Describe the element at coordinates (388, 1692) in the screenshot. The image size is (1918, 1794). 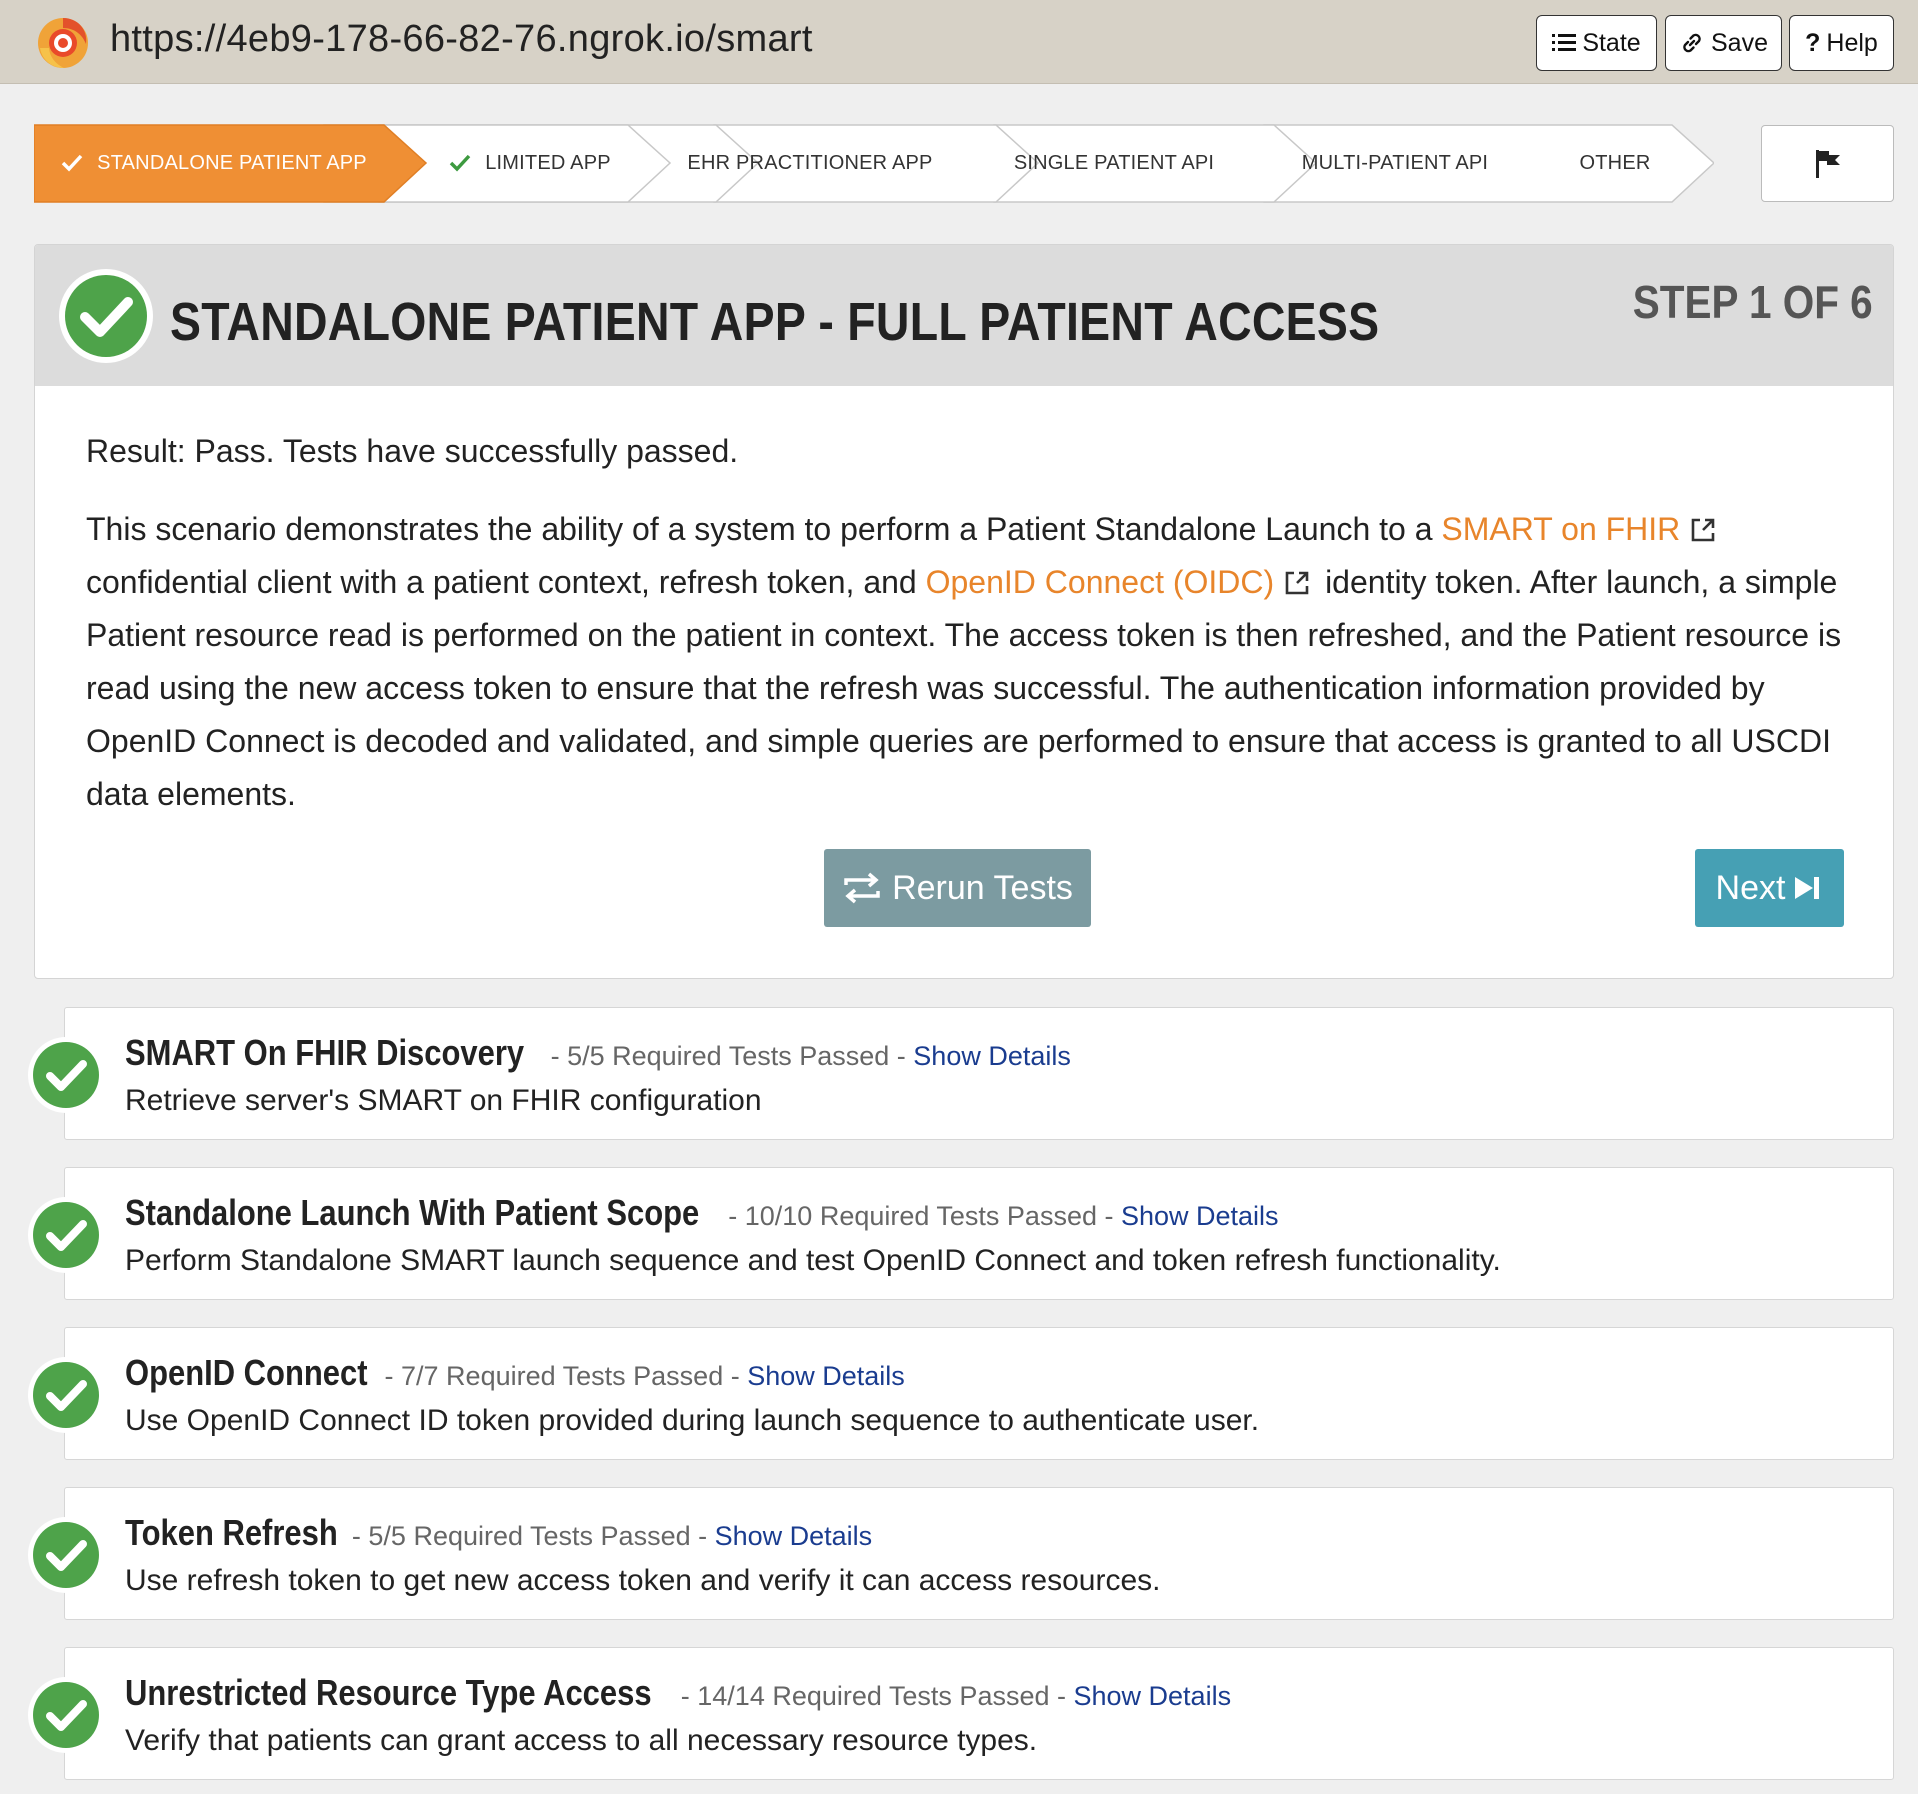
I see `test-group-title: Unrestricted Resource Type Access` at that location.